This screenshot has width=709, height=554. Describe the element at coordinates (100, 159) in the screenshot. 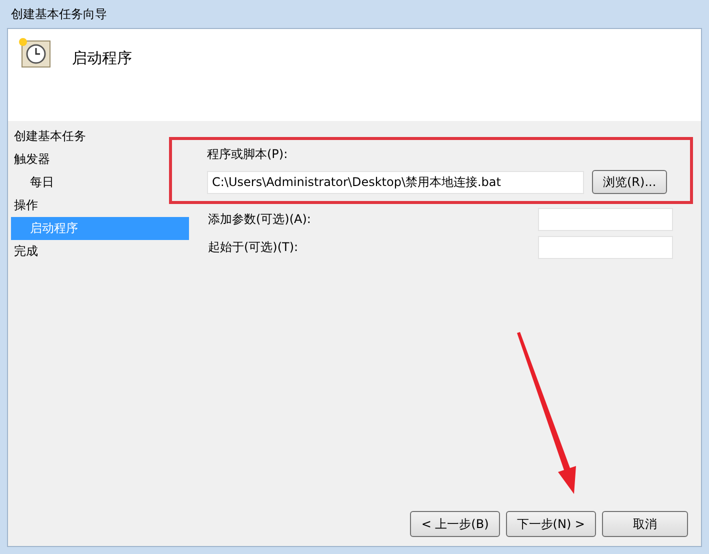

I see `nav-item: 触发器` at that location.